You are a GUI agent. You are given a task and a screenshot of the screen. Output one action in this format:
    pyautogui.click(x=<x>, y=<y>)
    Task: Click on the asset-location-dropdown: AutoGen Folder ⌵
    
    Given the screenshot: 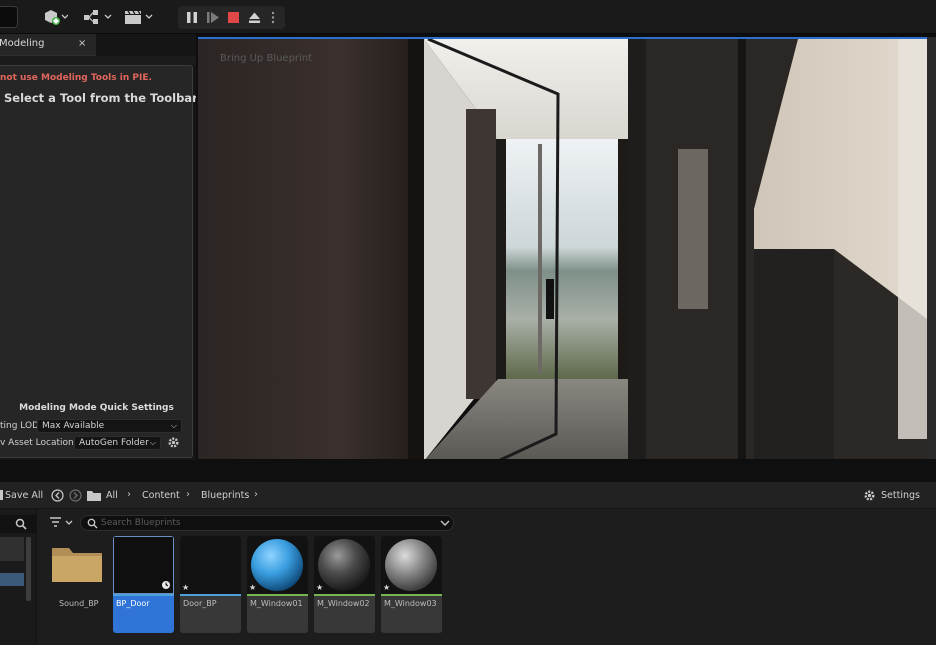 What is the action you would take?
    pyautogui.click(x=117, y=443)
    